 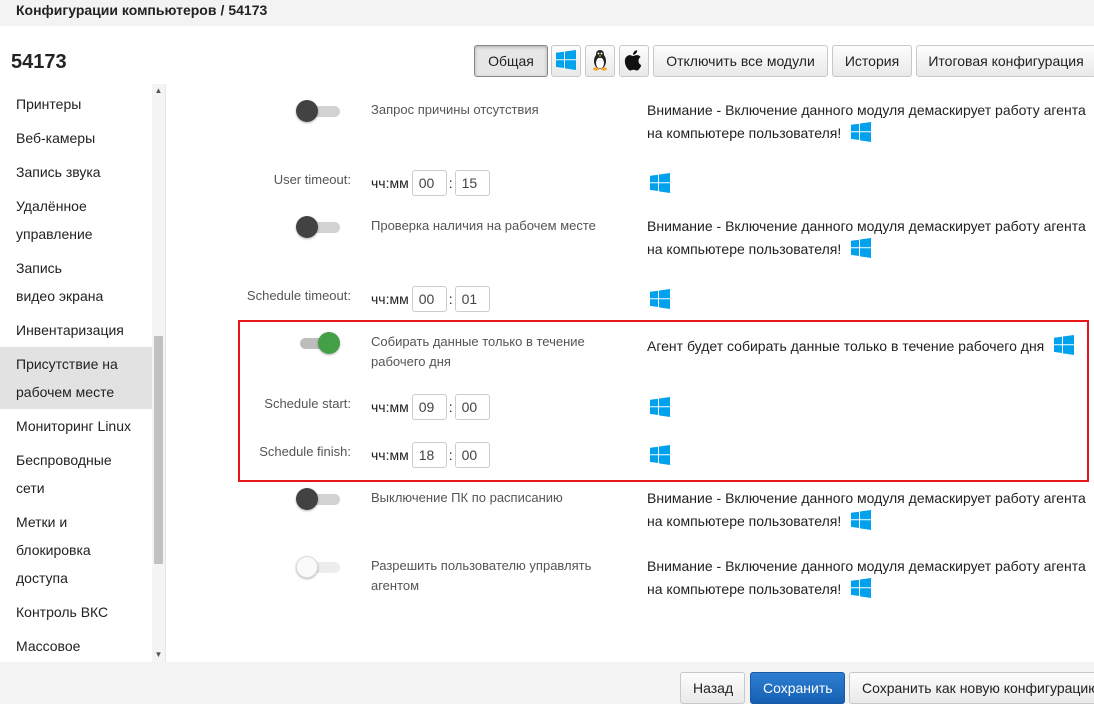 I want to click on breadcrumb-current: 54173, so click(x=248, y=10).